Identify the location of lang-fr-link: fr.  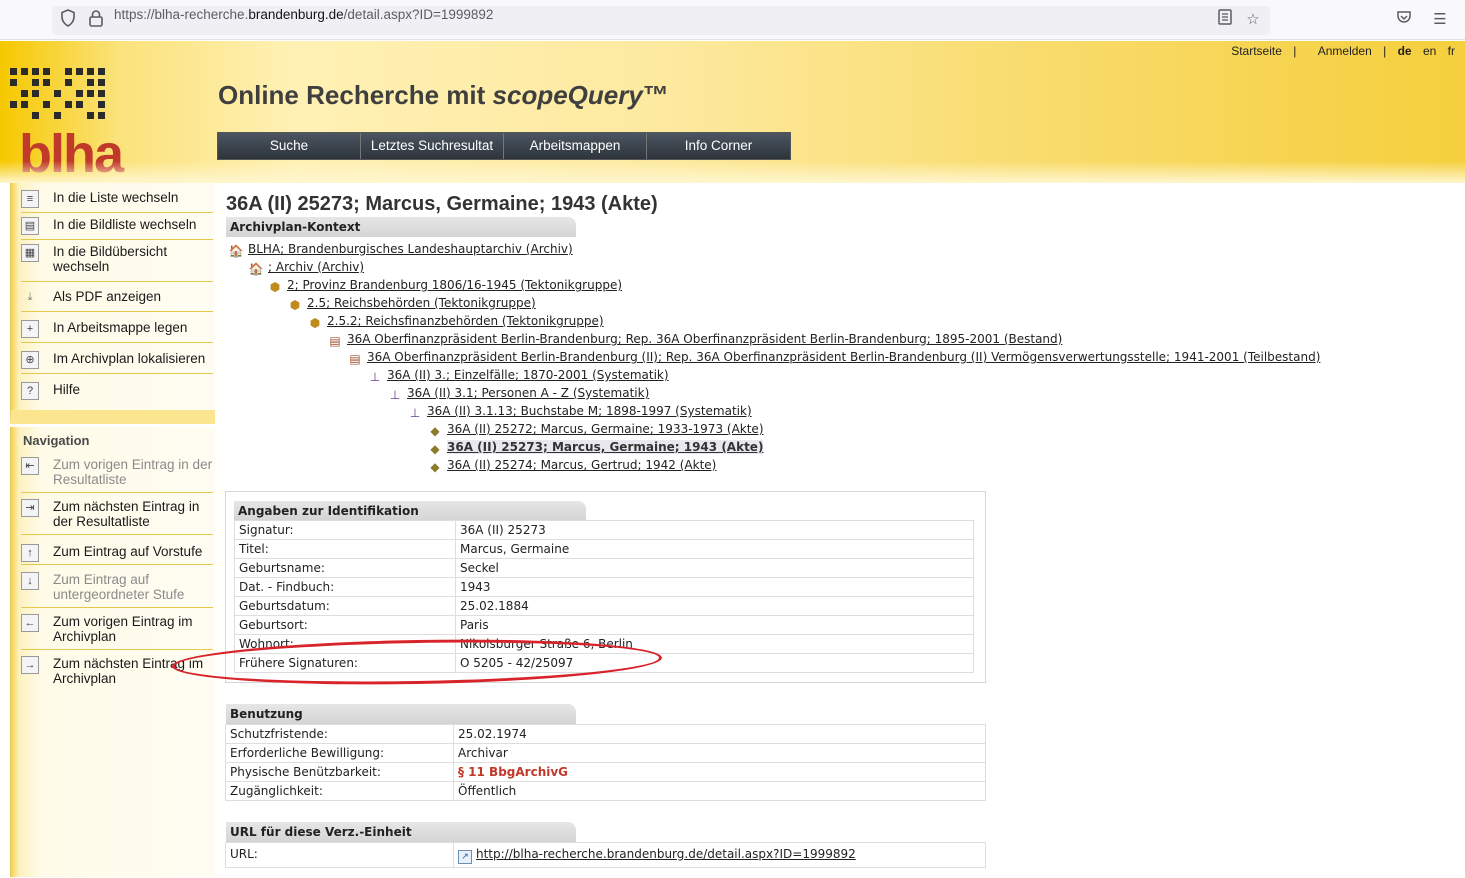
(1451, 51).